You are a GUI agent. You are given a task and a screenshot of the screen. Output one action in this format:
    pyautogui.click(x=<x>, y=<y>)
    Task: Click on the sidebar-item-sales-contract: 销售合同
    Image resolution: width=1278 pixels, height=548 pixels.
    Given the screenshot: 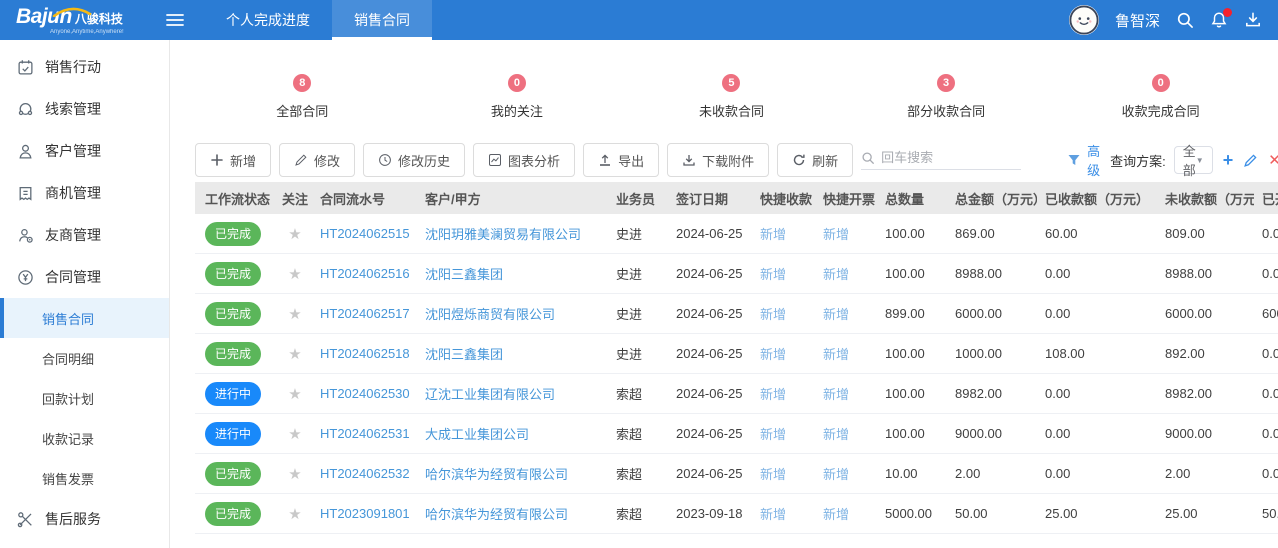 What is the action you would take?
    pyautogui.click(x=84, y=318)
    